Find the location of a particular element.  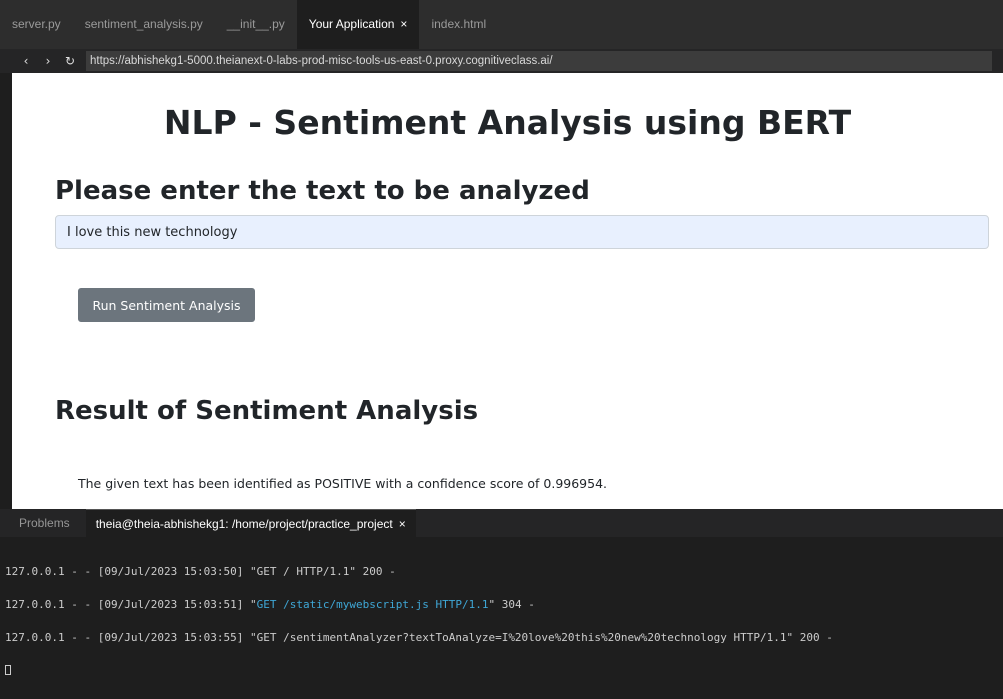

tab-index-html: index.html is located at coordinates (458, 24).